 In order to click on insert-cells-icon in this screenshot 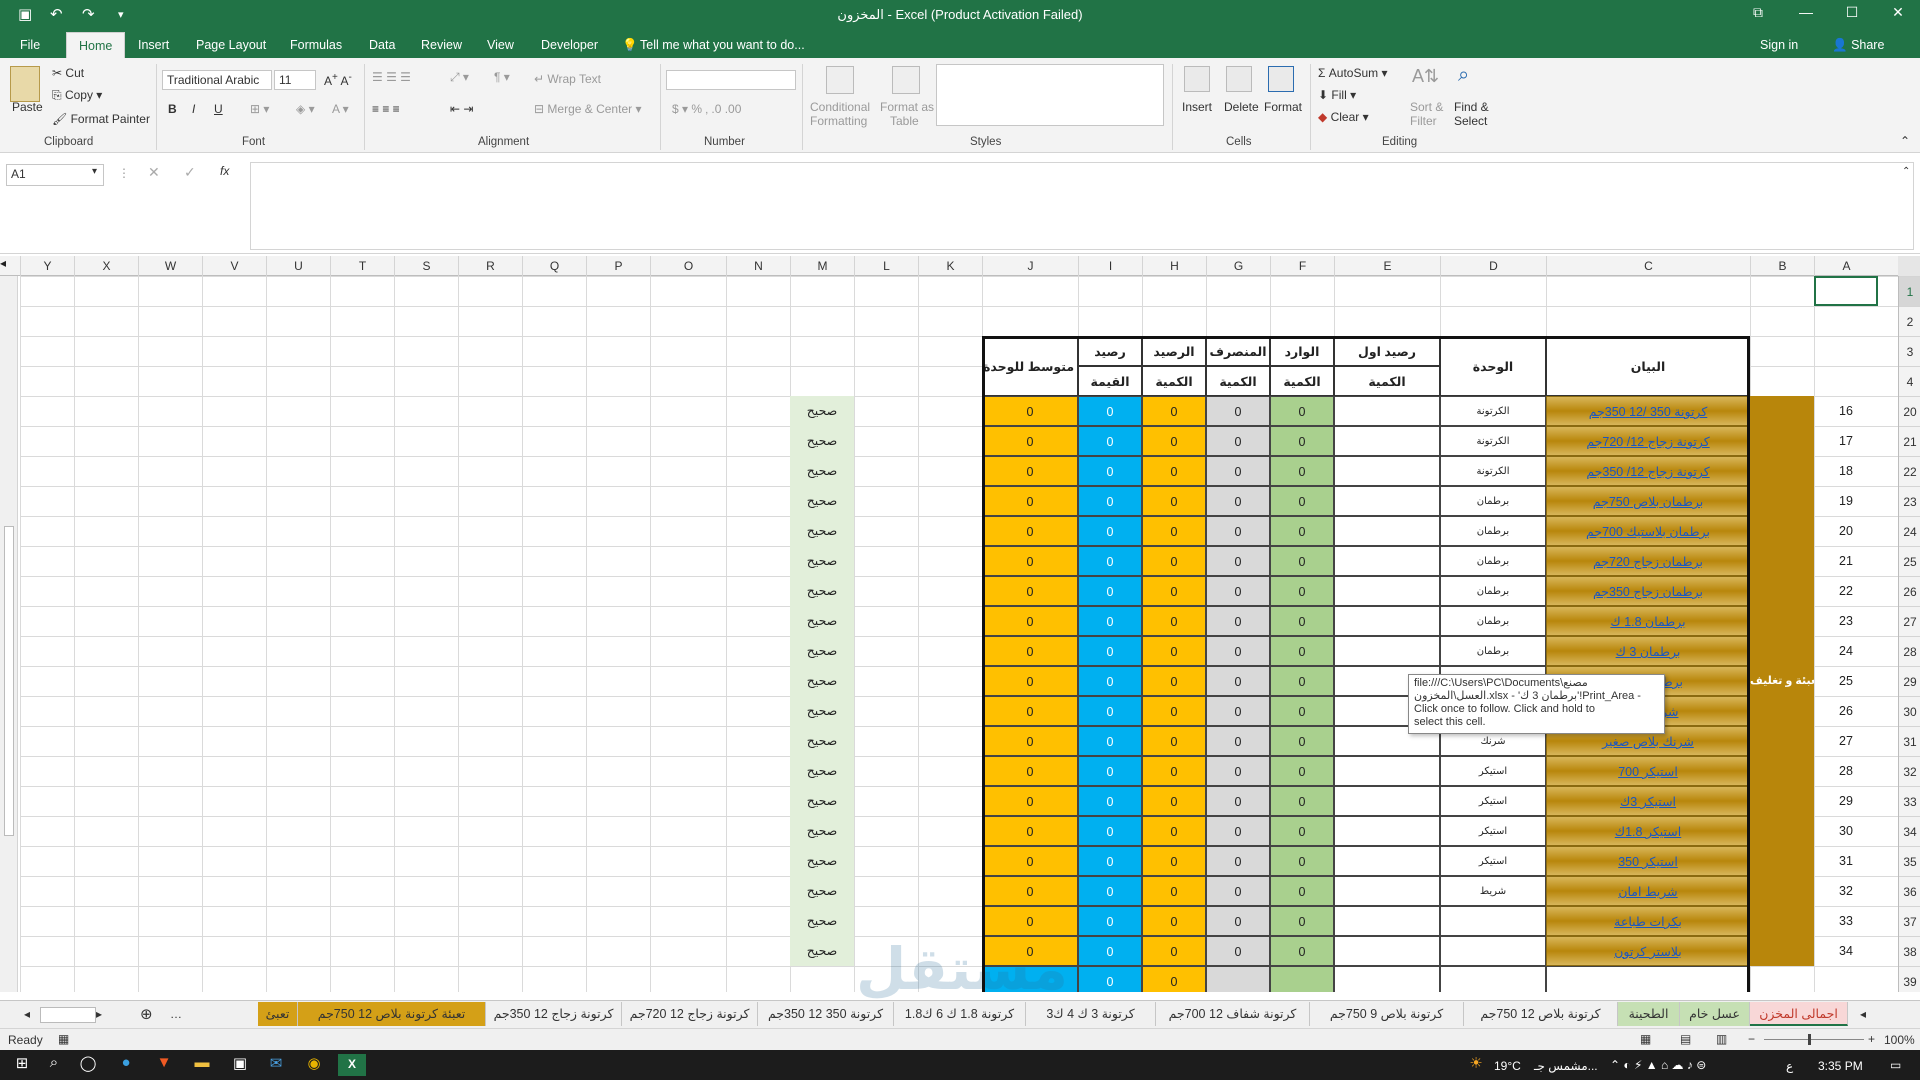, I will do `click(1197, 79)`.